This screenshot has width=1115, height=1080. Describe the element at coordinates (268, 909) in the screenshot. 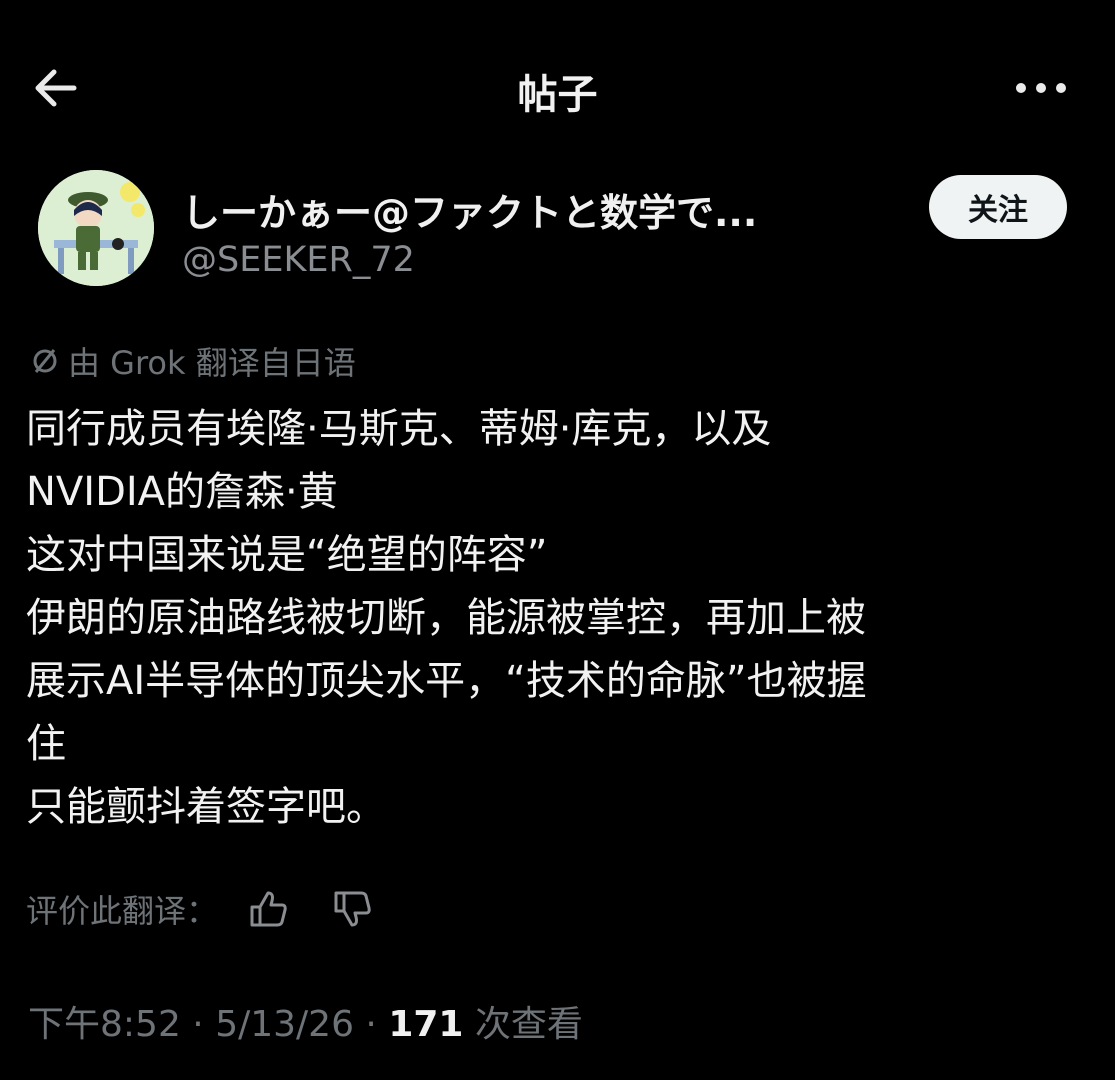

I see `thumbs-up-icon` at that location.